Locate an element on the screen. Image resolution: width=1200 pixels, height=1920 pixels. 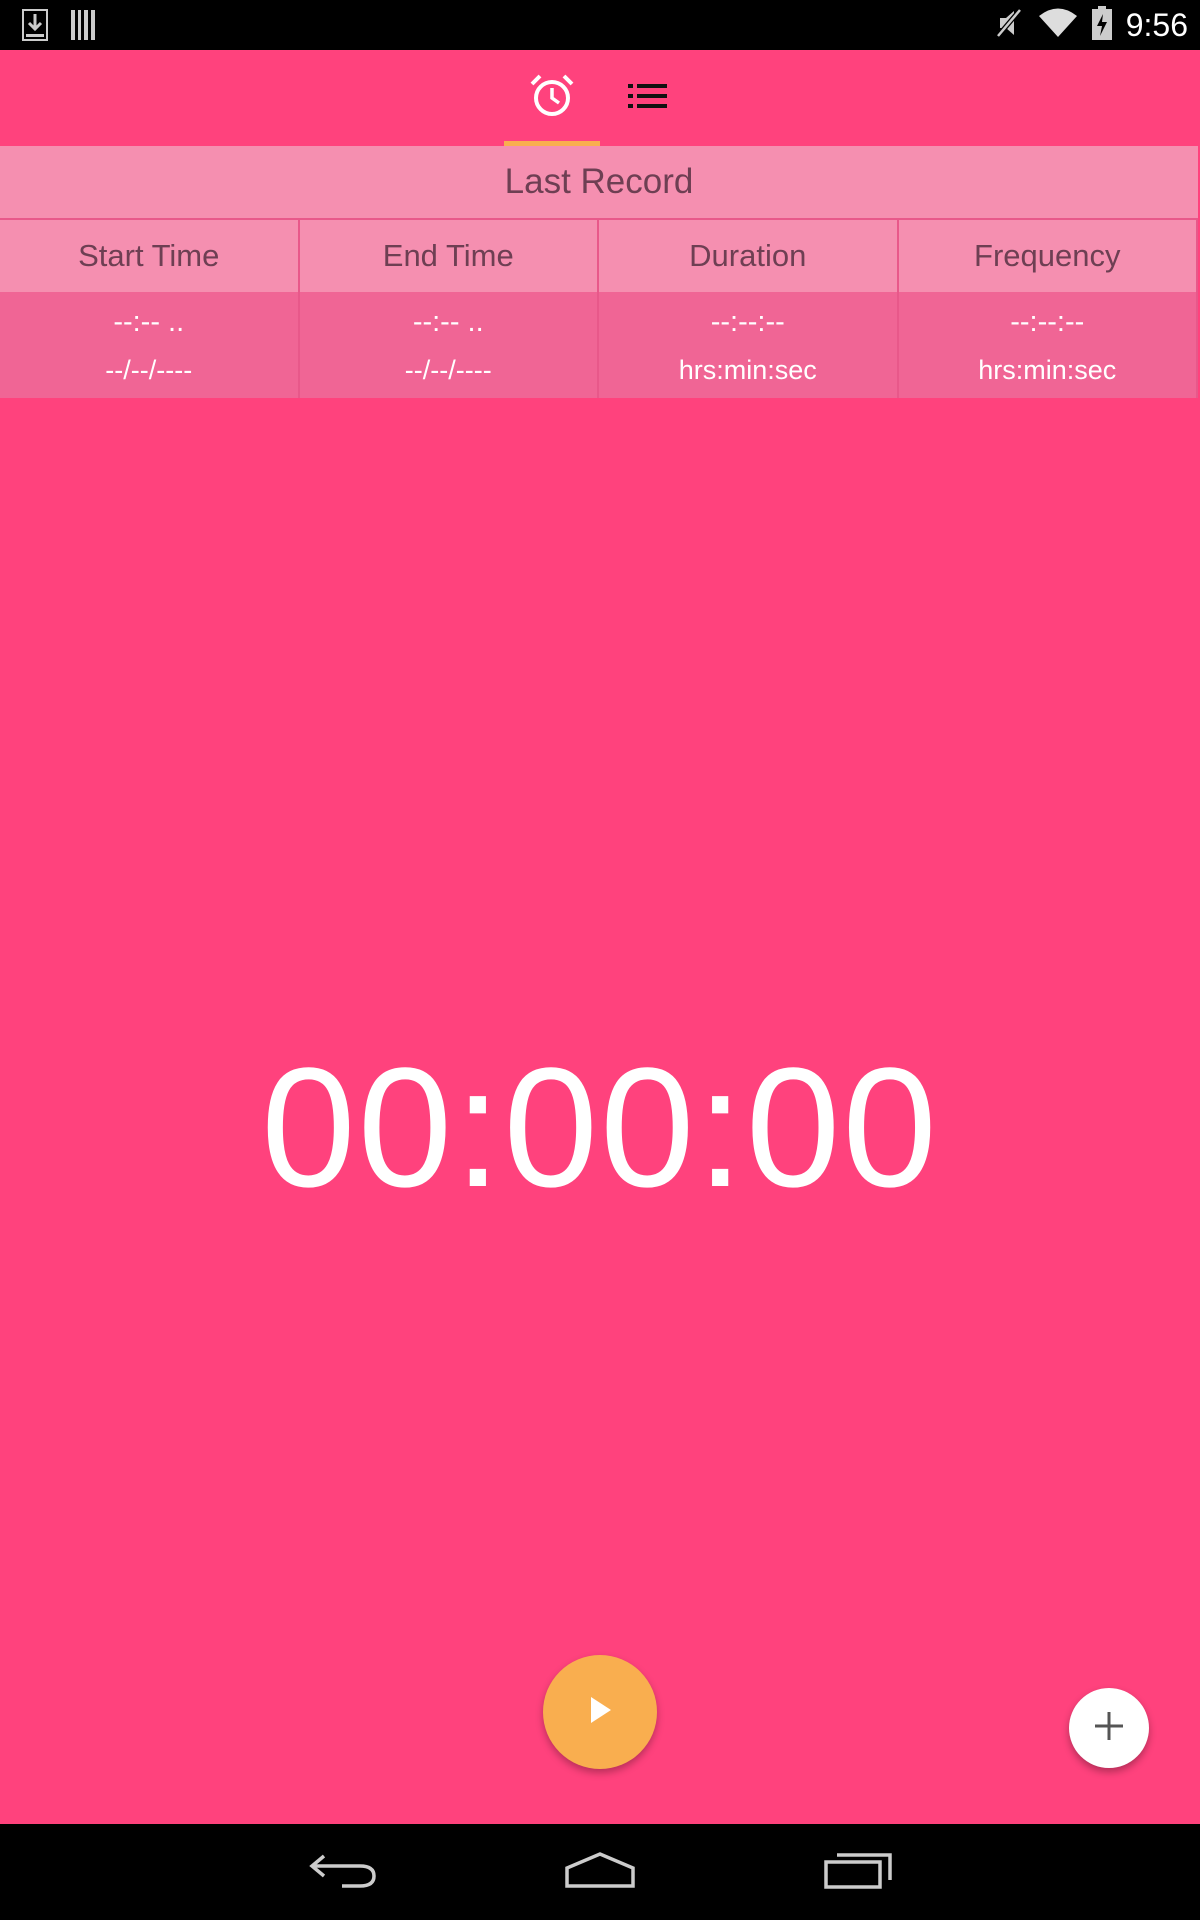
last-record-title: Last Record is located at coordinates (599, 183).